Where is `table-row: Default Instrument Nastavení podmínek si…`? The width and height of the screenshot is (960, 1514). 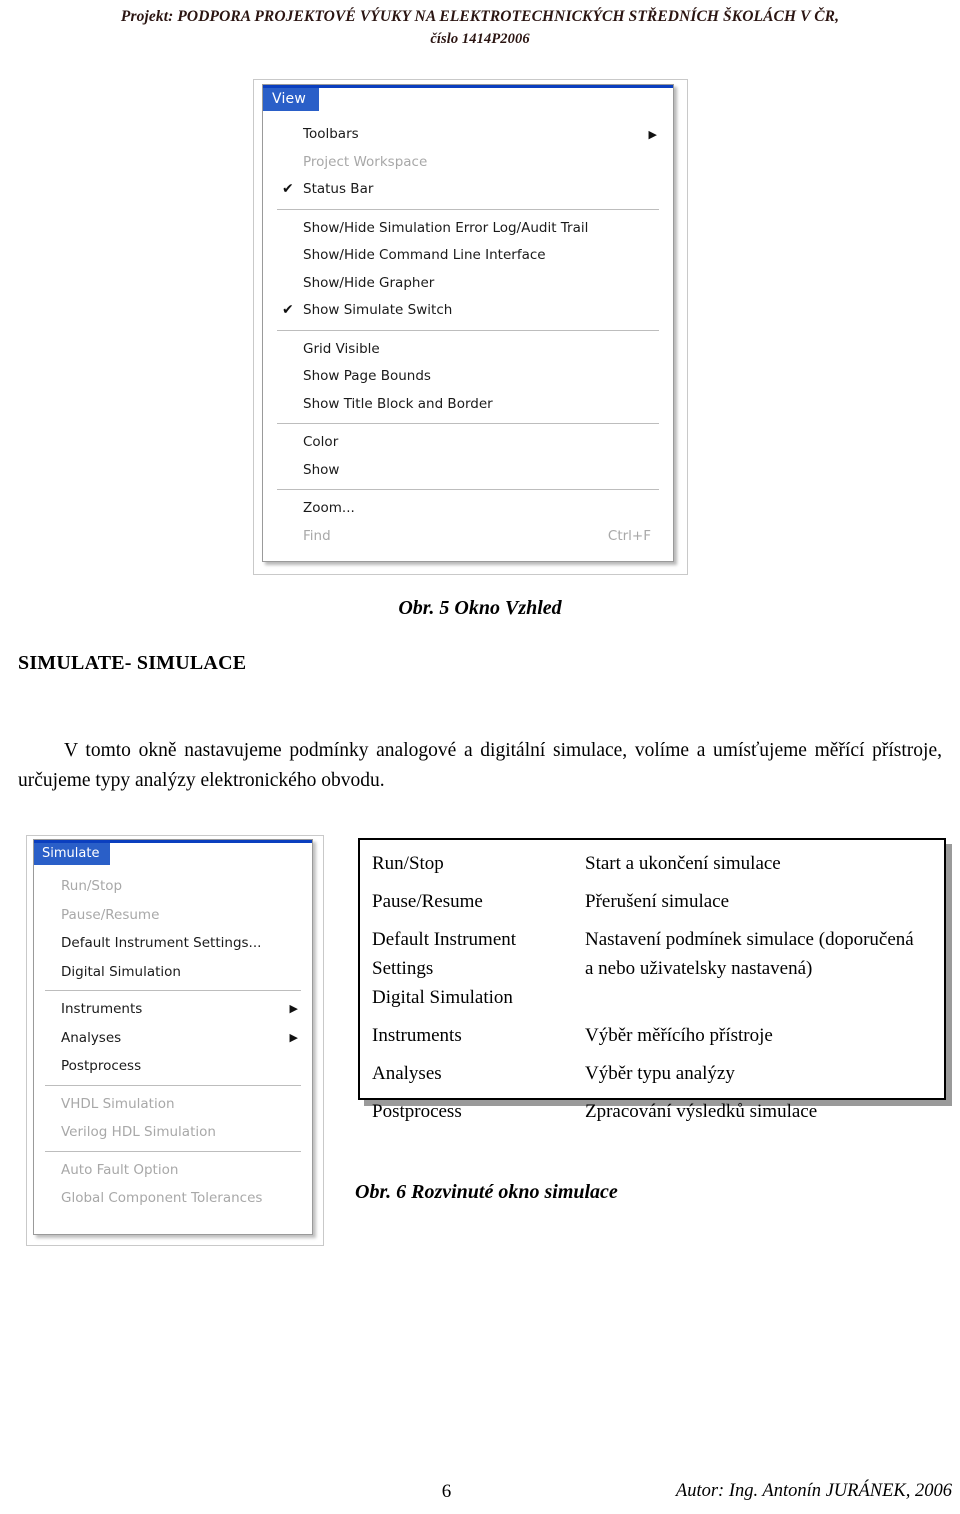
table-row: Default Instrument Nastavení podmínek si… is located at coordinates (653, 939).